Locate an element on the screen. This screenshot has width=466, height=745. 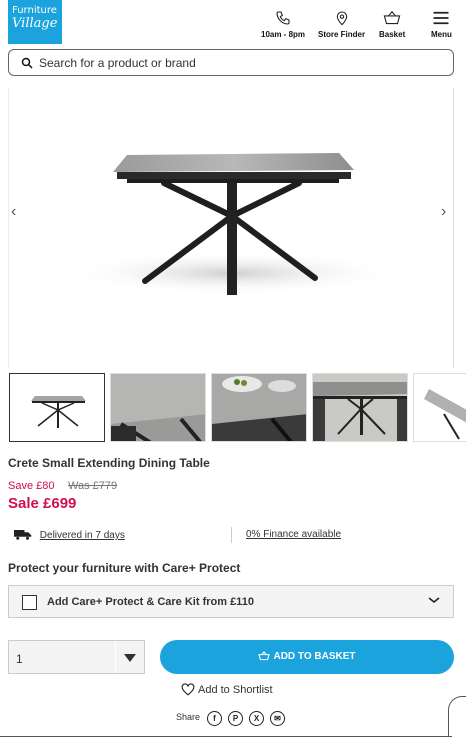
store-finder-link: Store Finder is located at coordinates (341, 24).